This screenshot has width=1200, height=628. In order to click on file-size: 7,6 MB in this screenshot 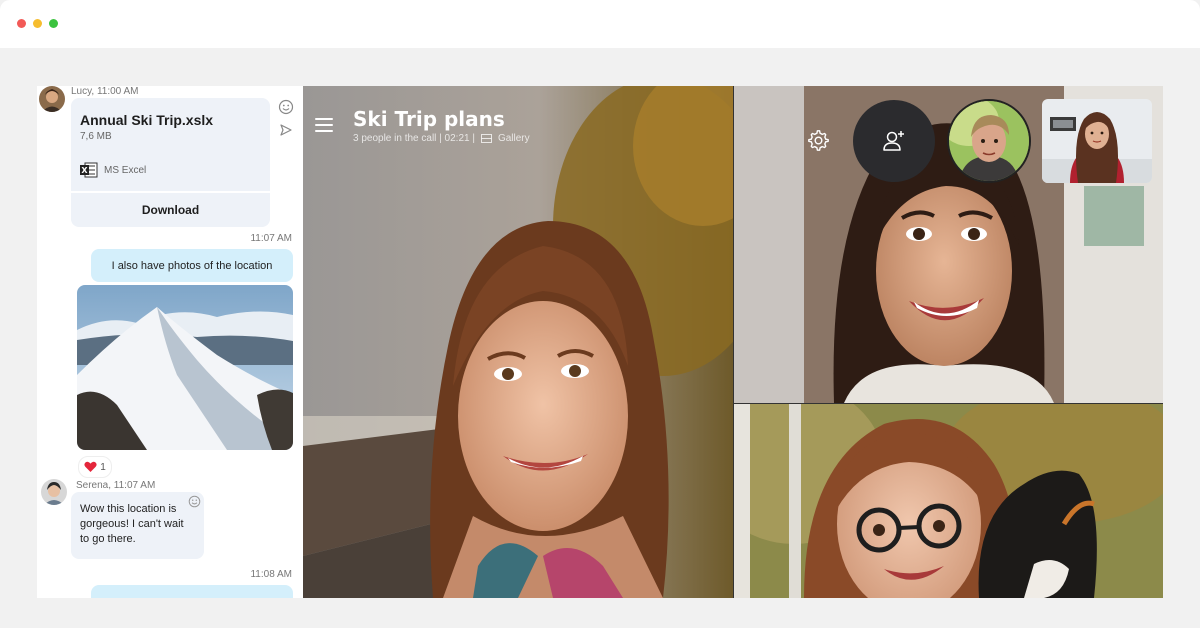, I will do `click(96, 136)`.